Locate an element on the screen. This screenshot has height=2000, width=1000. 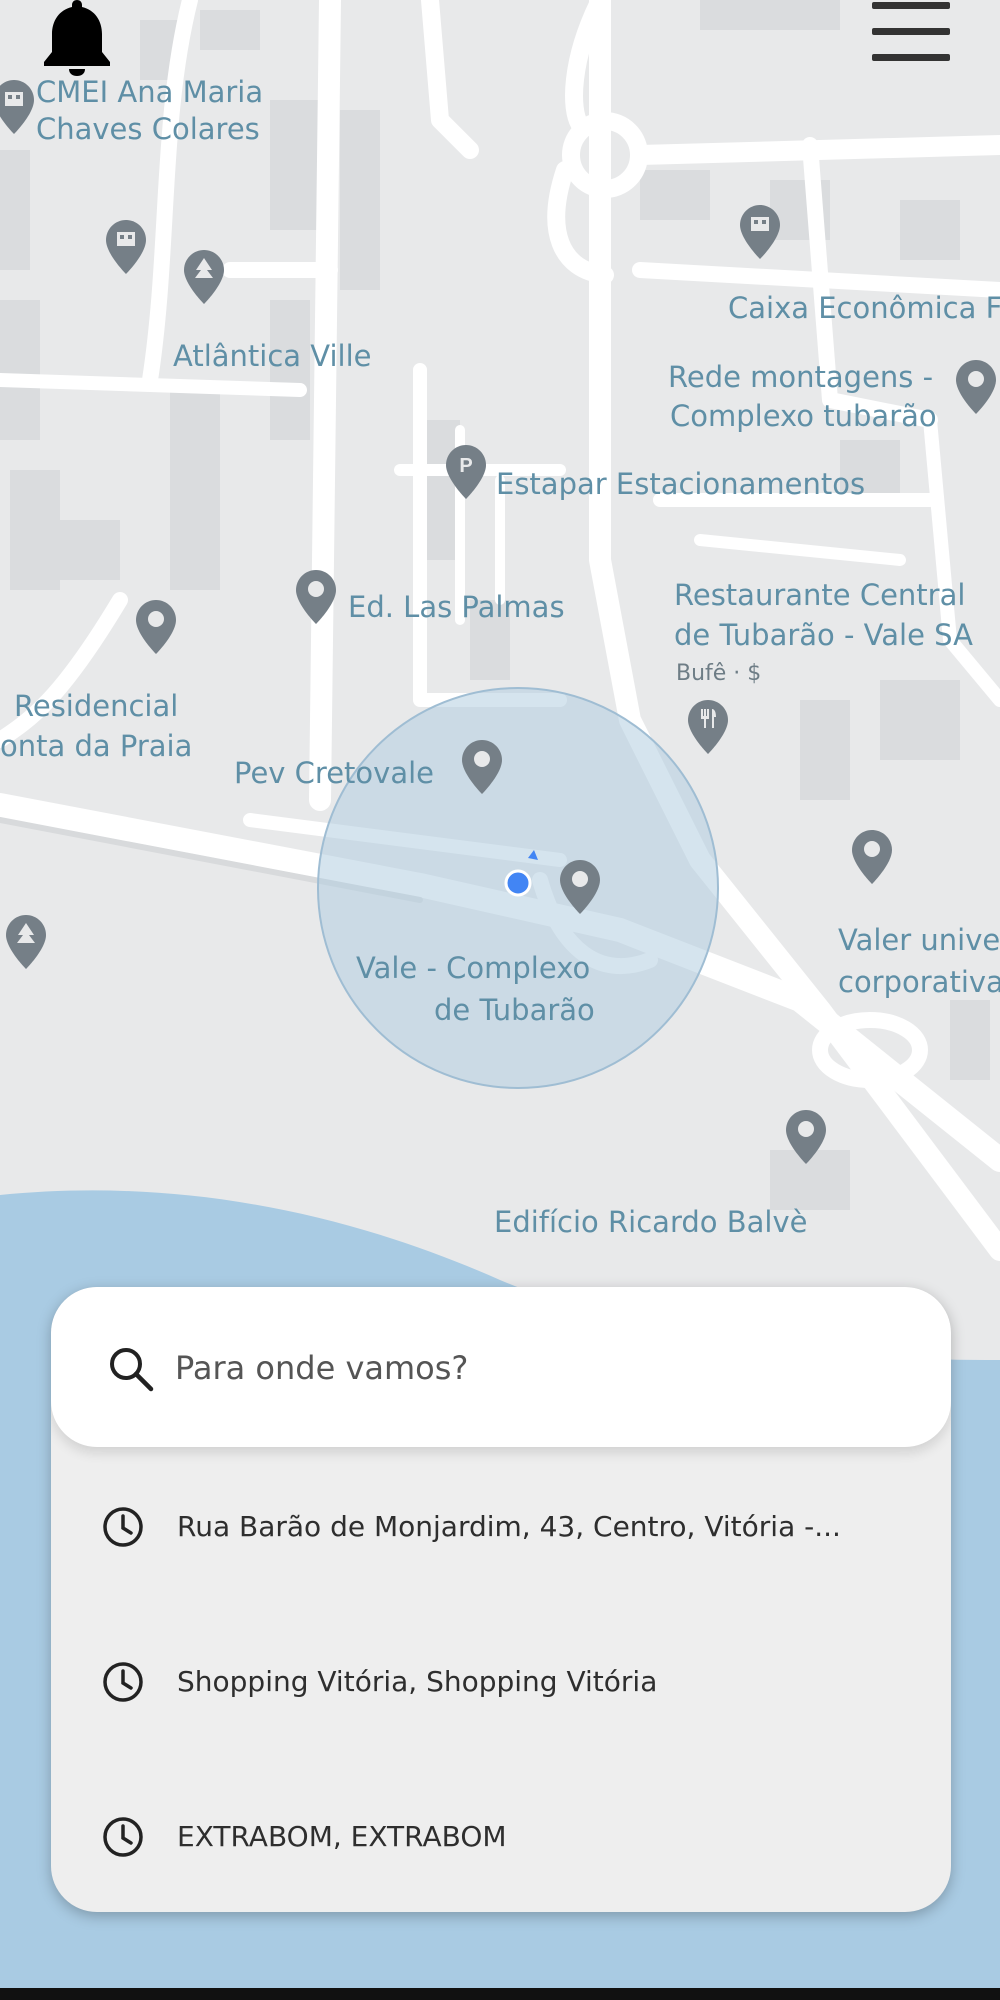
bottom-edge-bar is located at coordinates (500, 1994).